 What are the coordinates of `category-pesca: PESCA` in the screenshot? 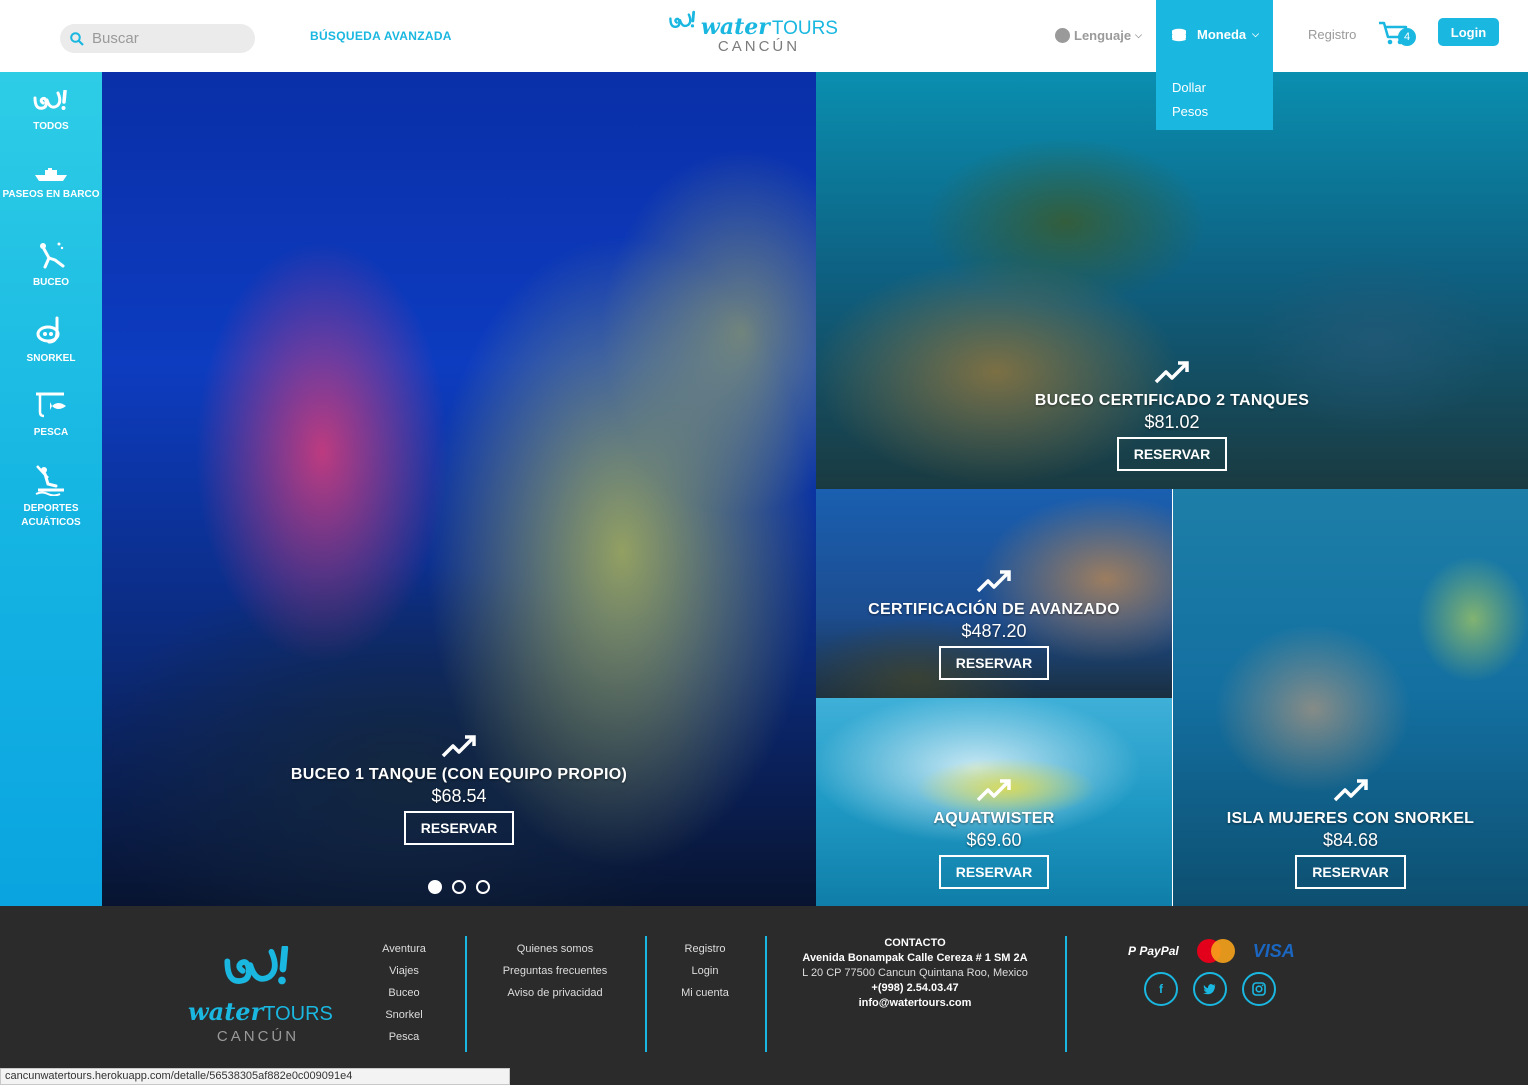 It's located at (51, 415).